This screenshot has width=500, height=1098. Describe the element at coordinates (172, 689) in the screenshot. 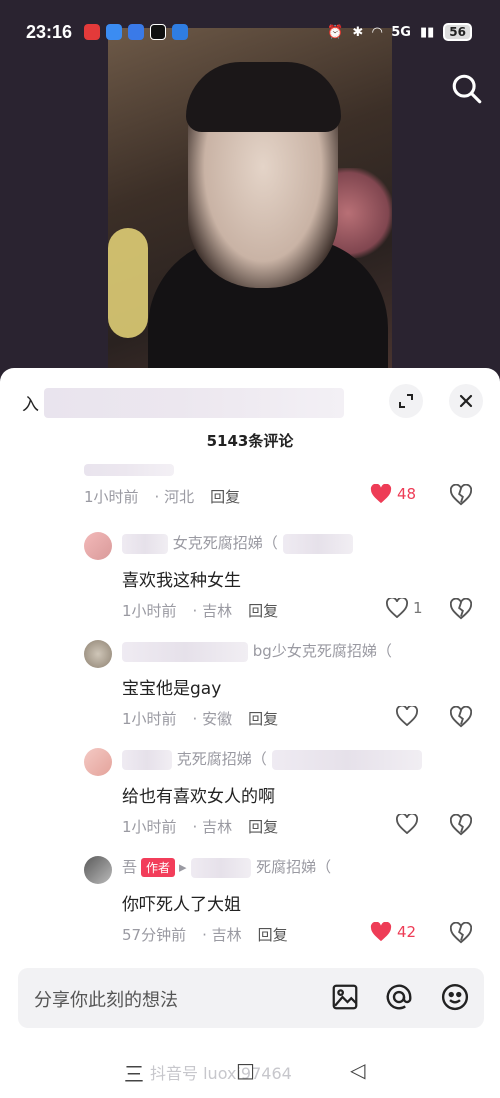

I see `comment-text: 宝宝他是gay` at that location.